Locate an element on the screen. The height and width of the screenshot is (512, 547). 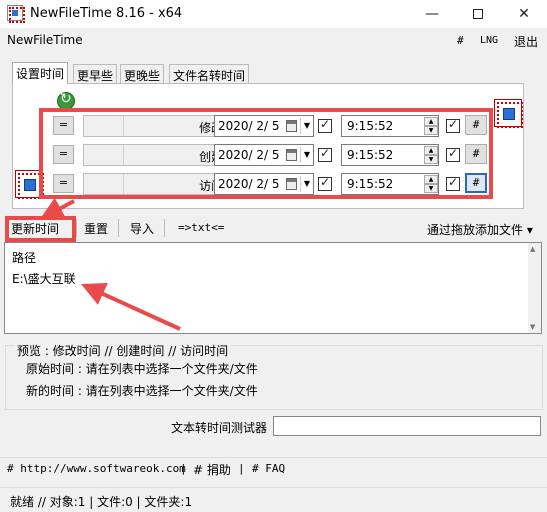
preview-original: 原始时间 : 请在列表中选择一个文件夹/文件 is located at coordinates (142, 369).